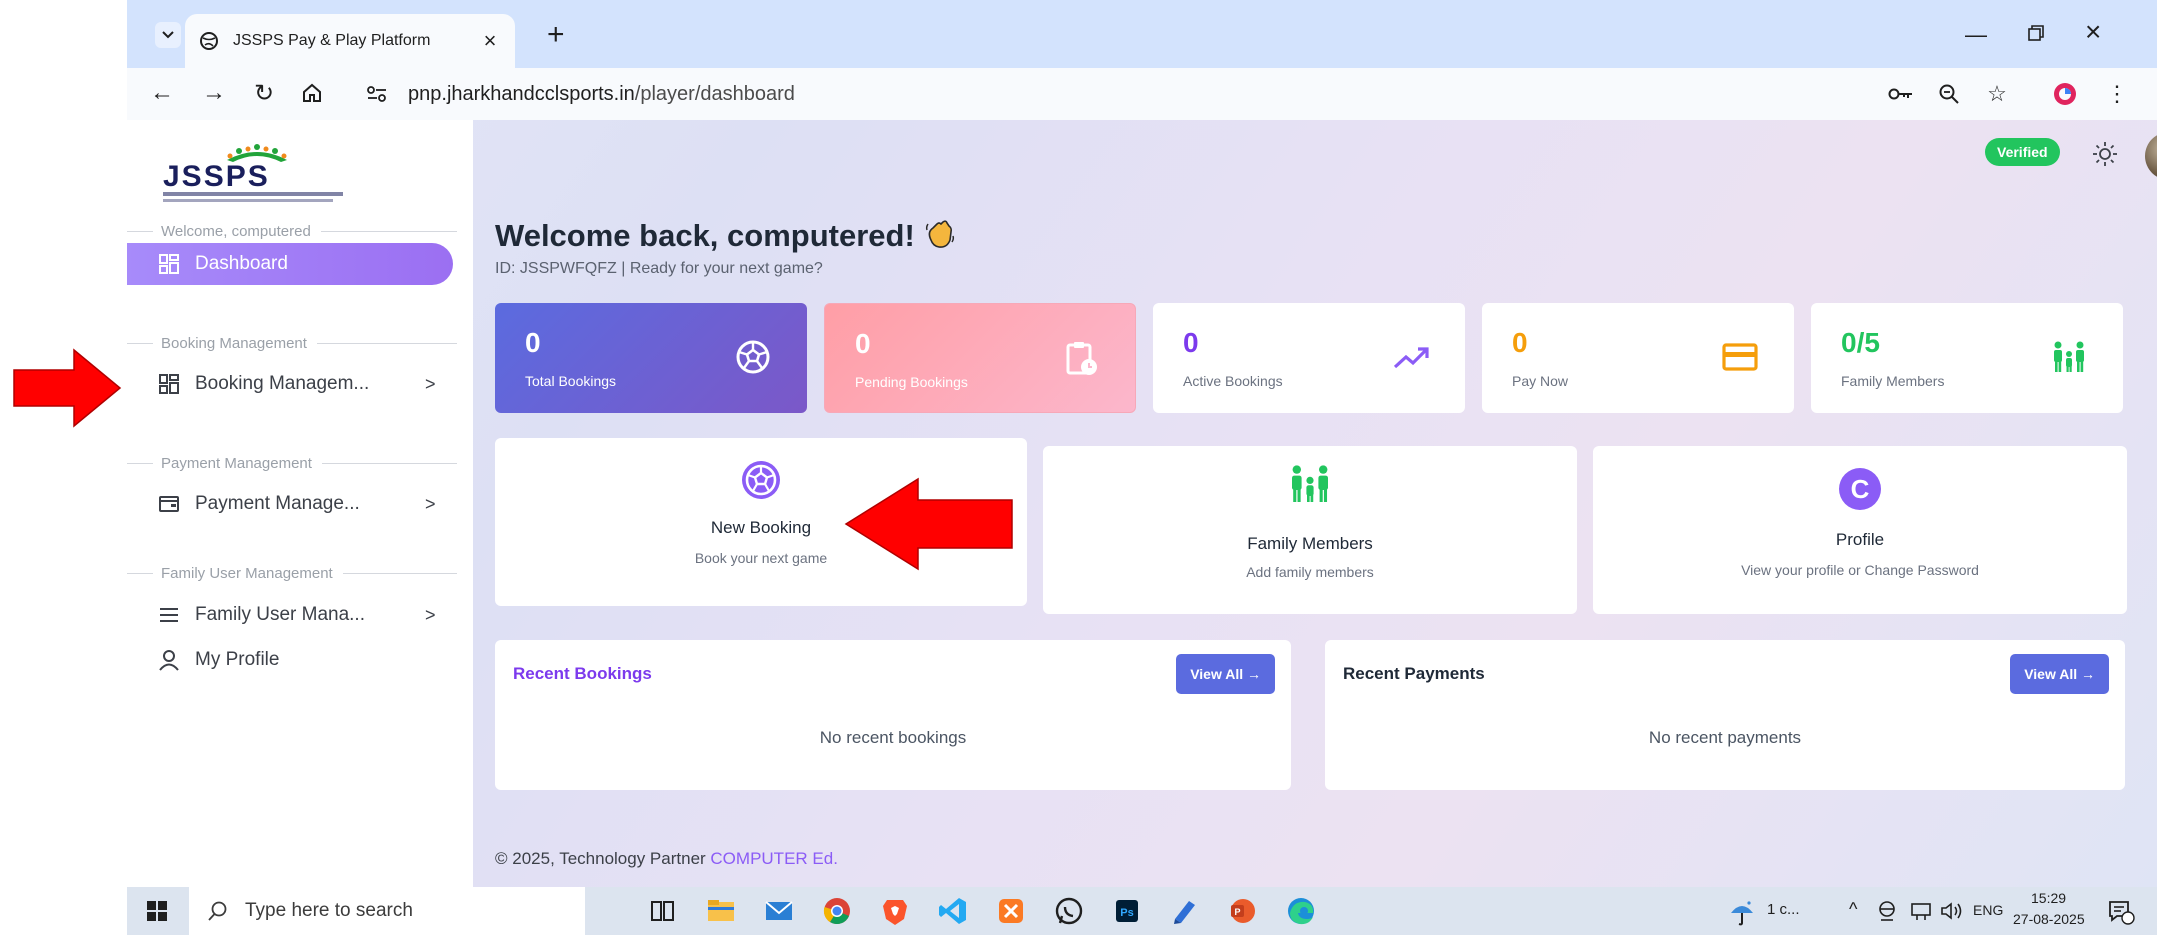 The width and height of the screenshot is (2157, 935). I want to click on search-icon, so click(217, 911).